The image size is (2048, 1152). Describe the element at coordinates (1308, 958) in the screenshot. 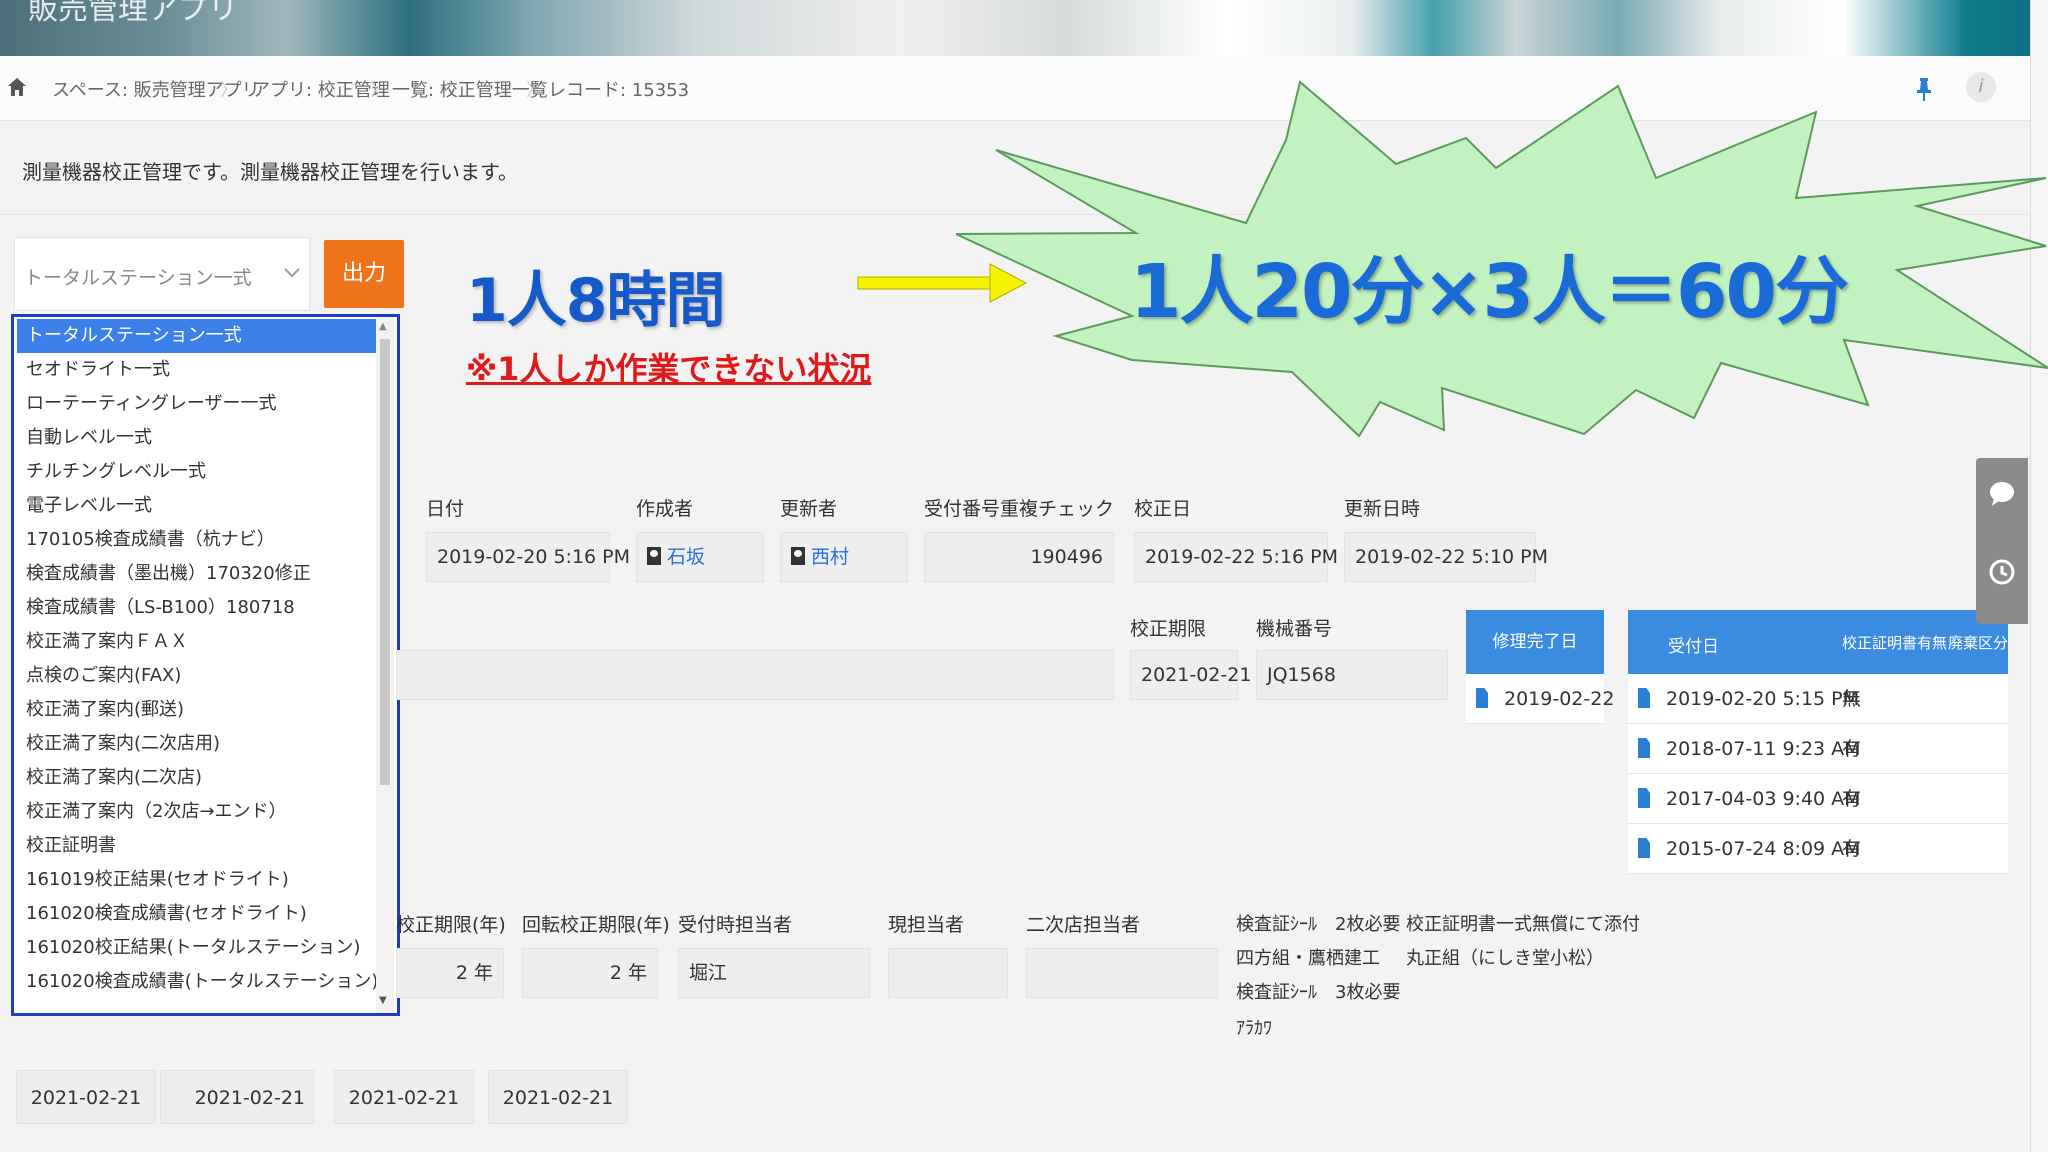

I see `note-line: 四方組・鷹栖建工` at that location.